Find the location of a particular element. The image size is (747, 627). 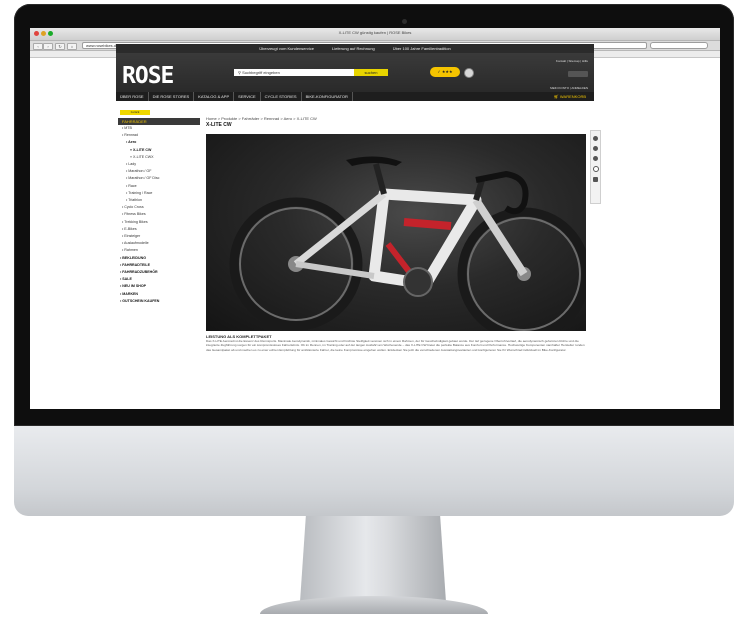

sidebar-item-marathon: • Marathon / GF is located at coordinates (161, 171).